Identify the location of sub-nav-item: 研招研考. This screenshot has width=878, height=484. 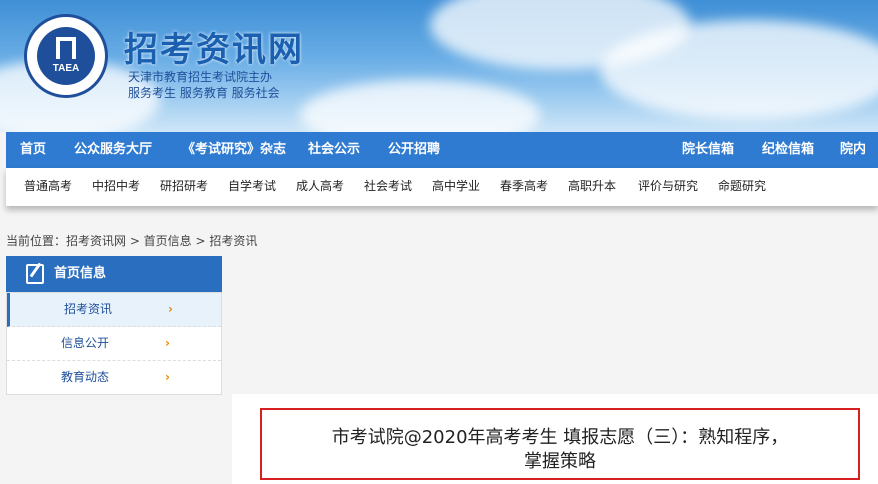
(184, 186).